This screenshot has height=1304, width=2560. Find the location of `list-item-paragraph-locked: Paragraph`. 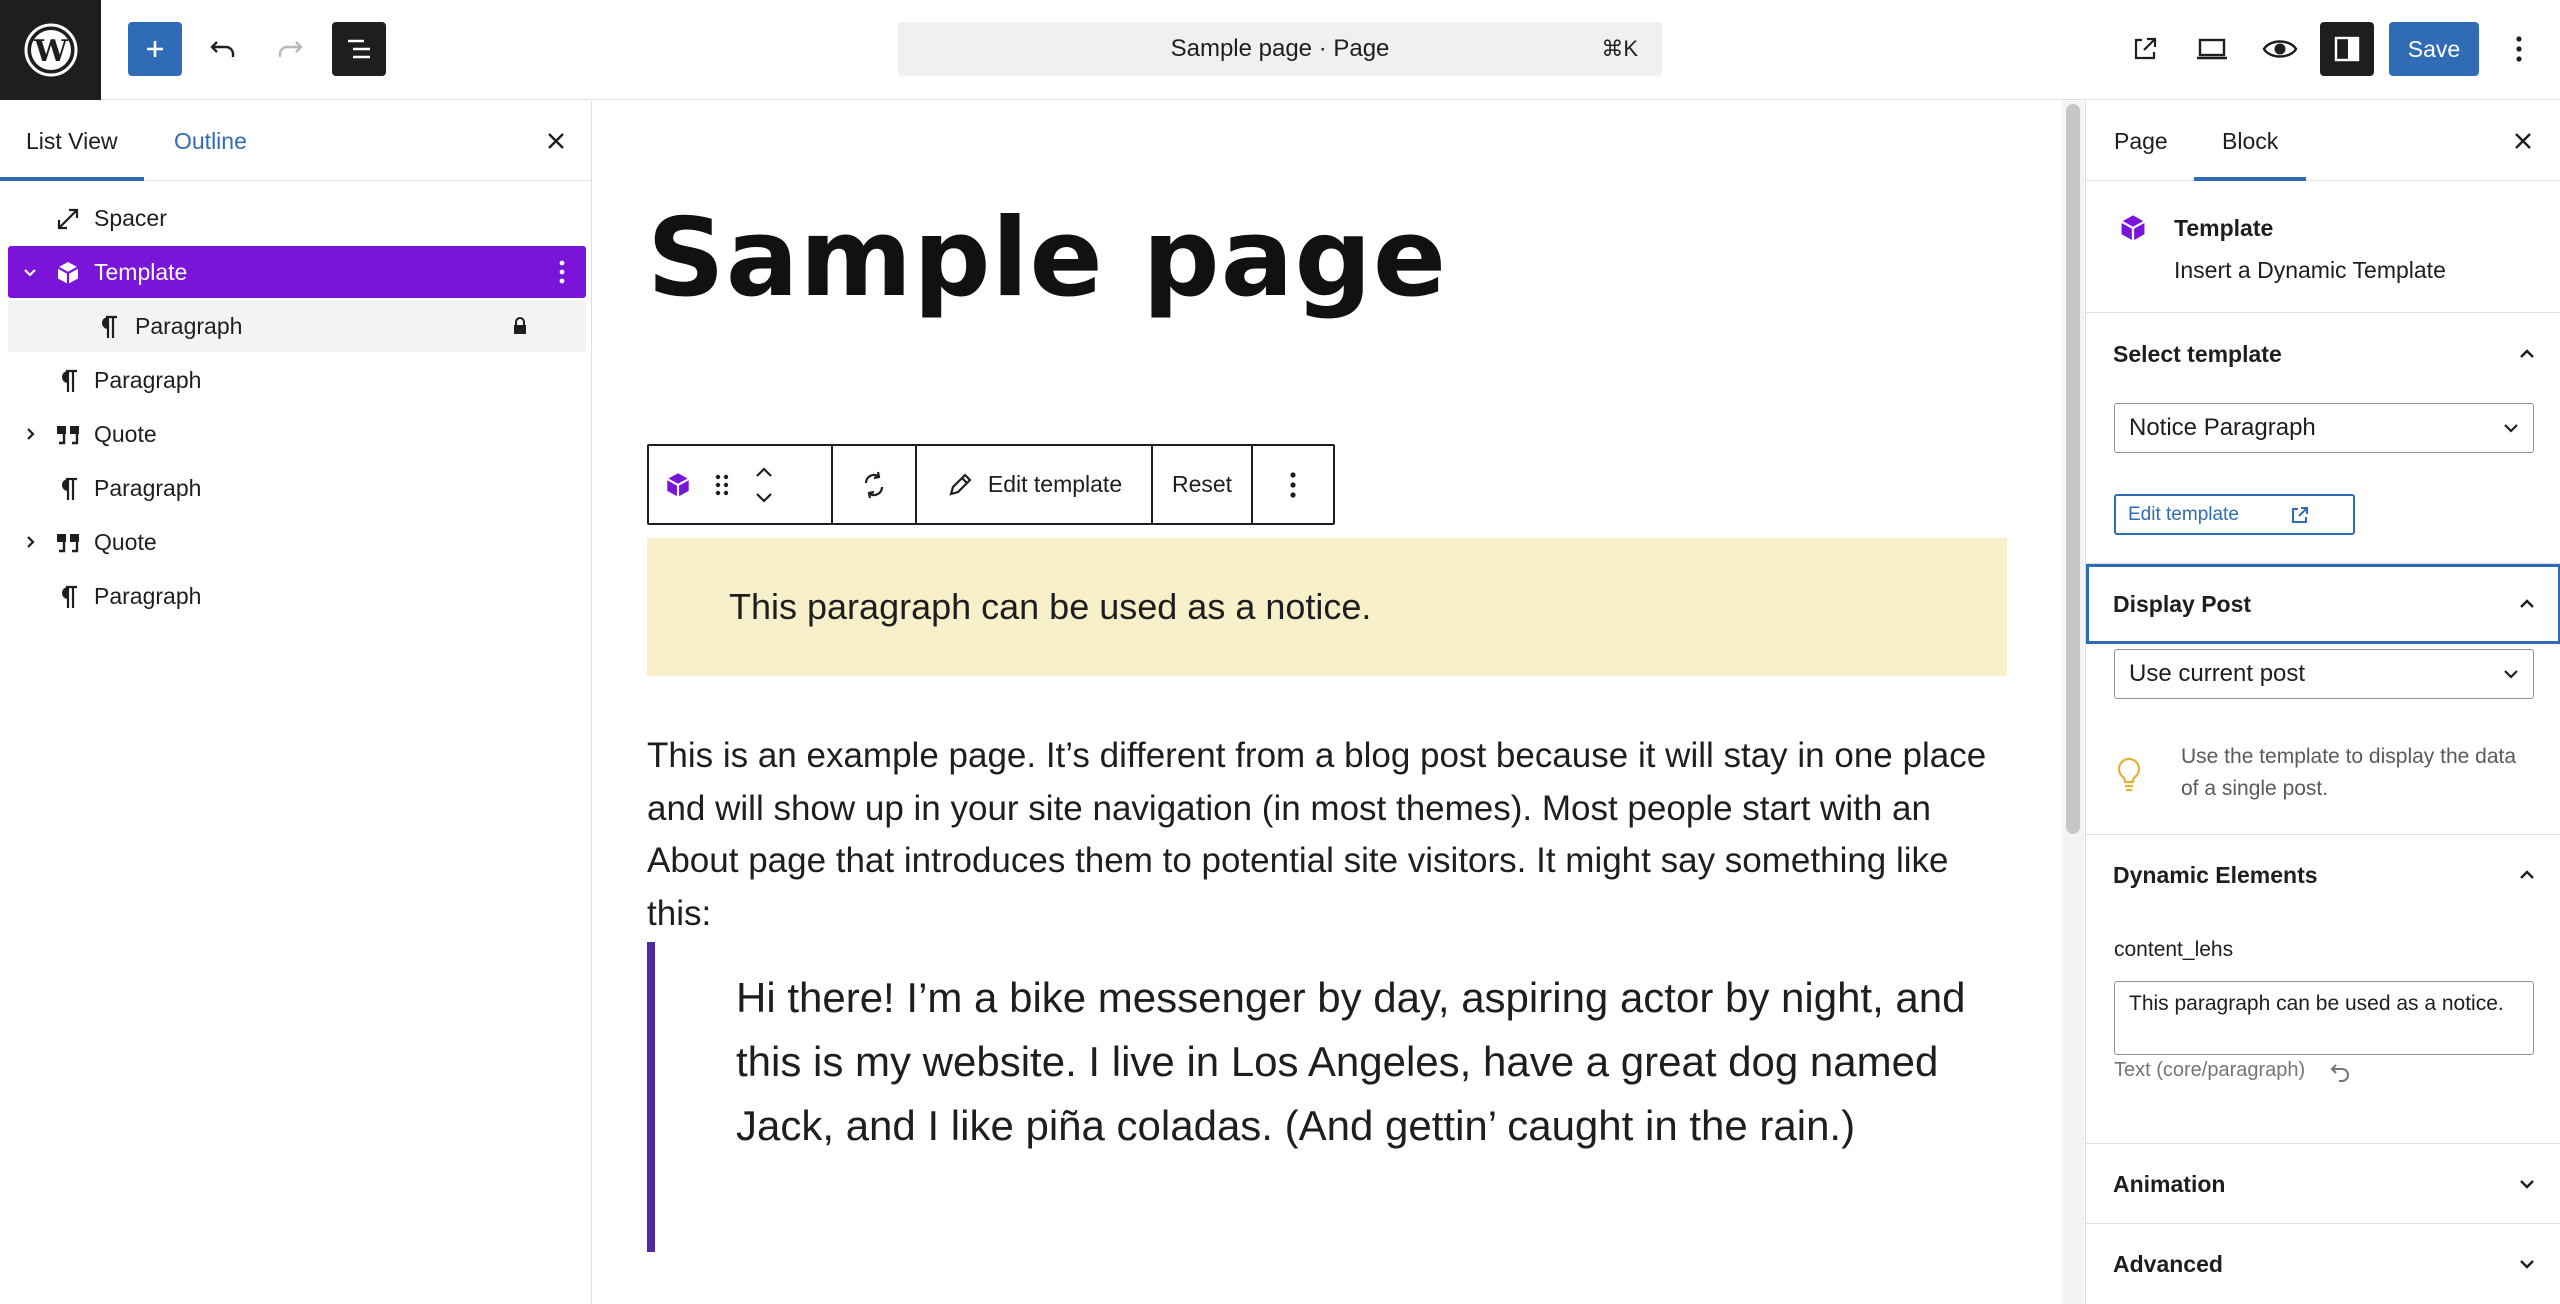

list-item-paragraph-locked: Paragraph is located at coordinates (297, 326).